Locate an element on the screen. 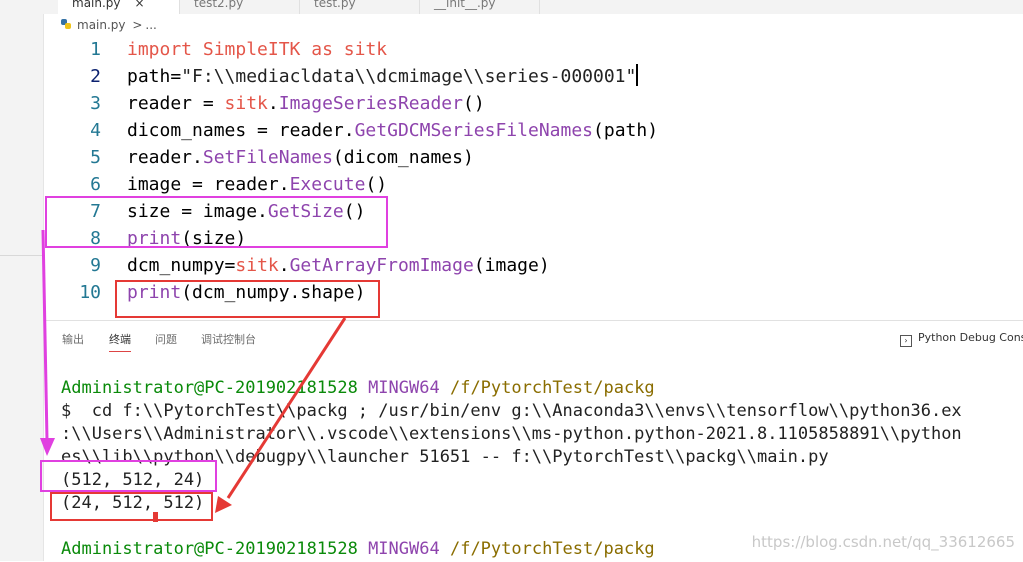  arrow-line-red is located at coordinates (286, 408).